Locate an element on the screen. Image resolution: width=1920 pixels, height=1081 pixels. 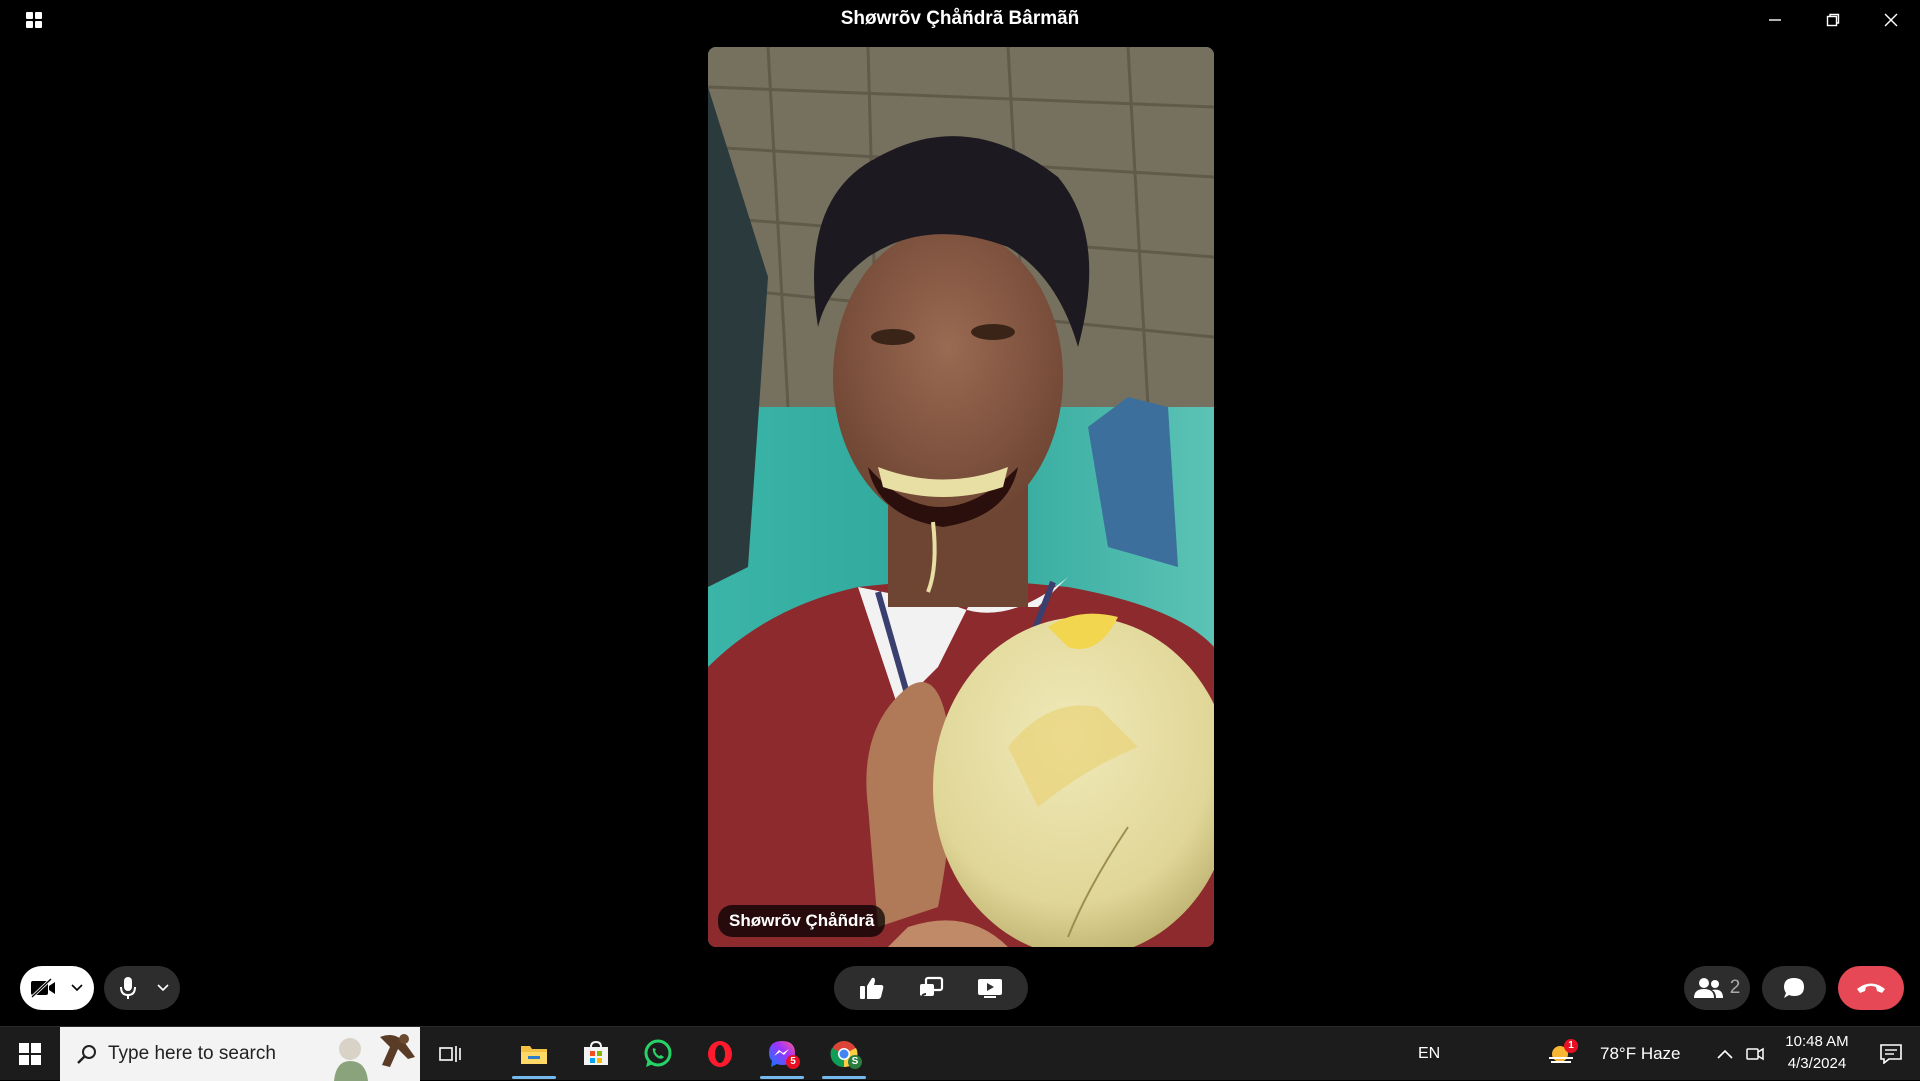
microphone-toggle-button is located at coordinates (142, 988).